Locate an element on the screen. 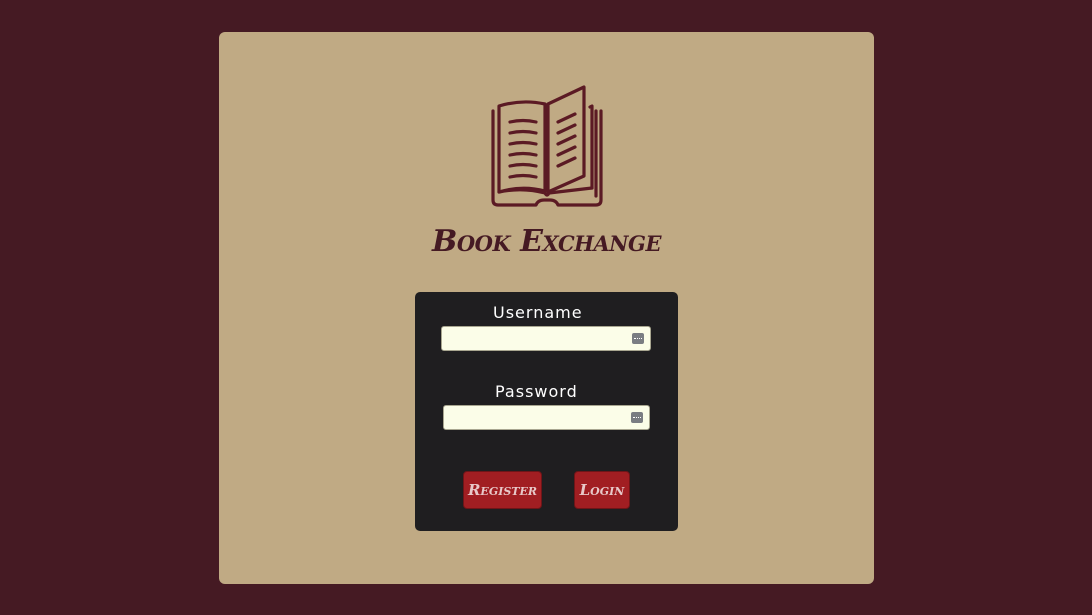 This screenshot has width=1092, height=615. password-input is located at coordinates (546, 417).